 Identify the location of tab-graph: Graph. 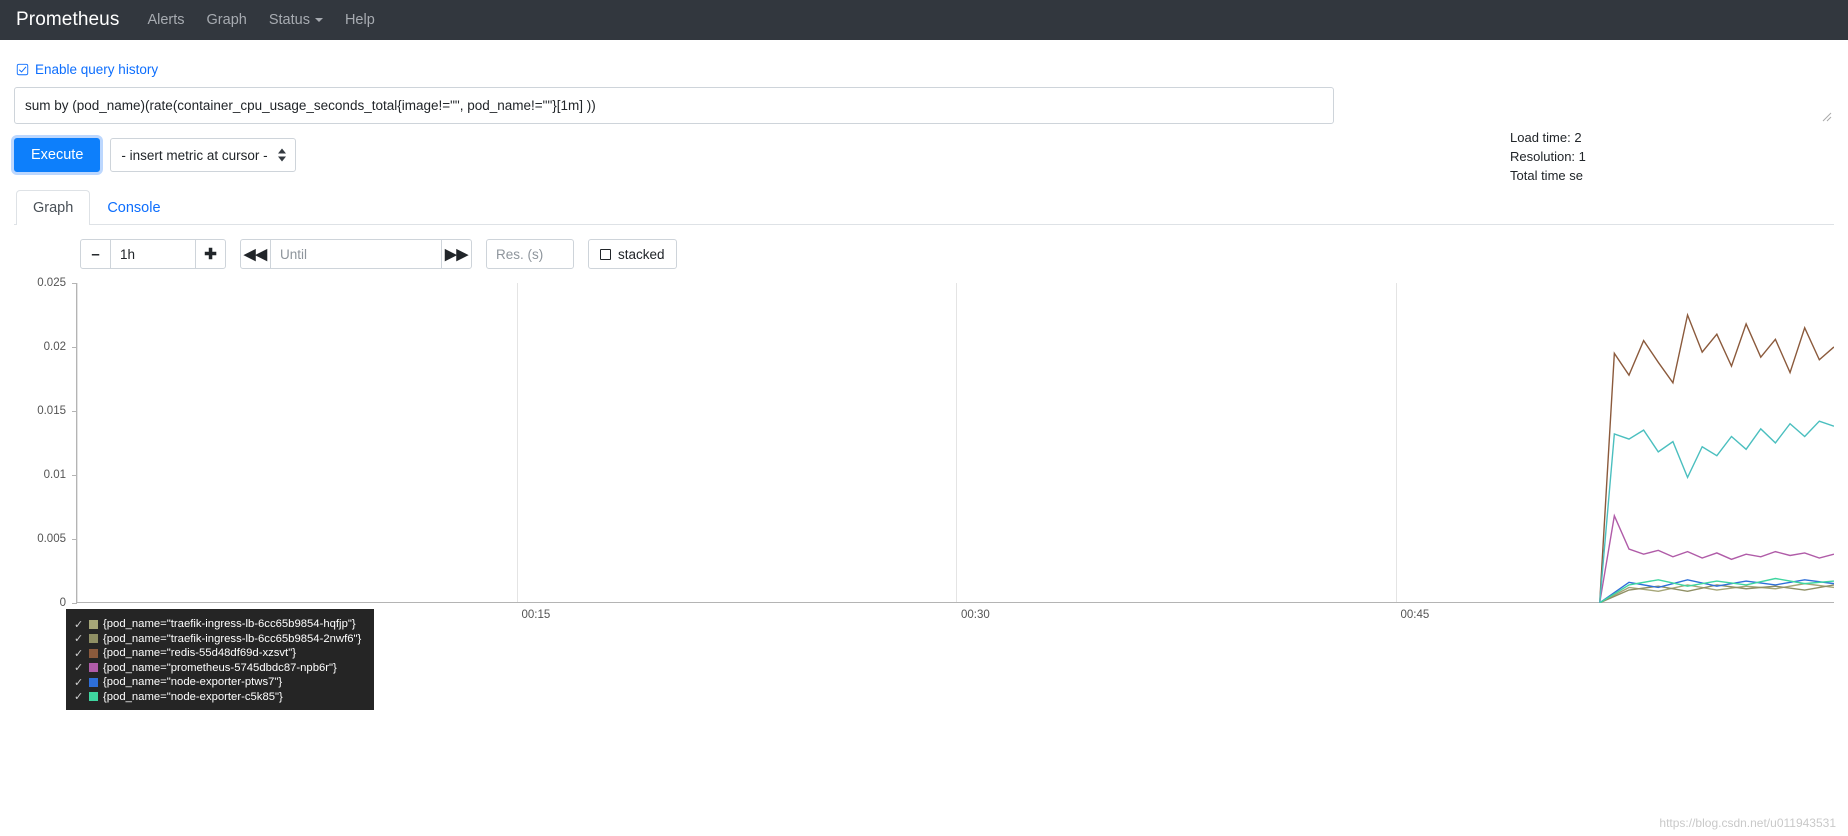
(53, 207).